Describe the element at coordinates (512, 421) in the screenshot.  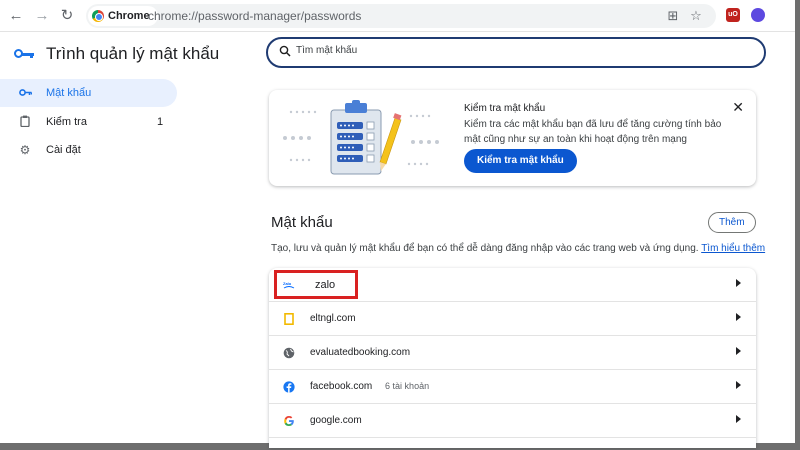
I see `password-item-google: google.com` at that location.